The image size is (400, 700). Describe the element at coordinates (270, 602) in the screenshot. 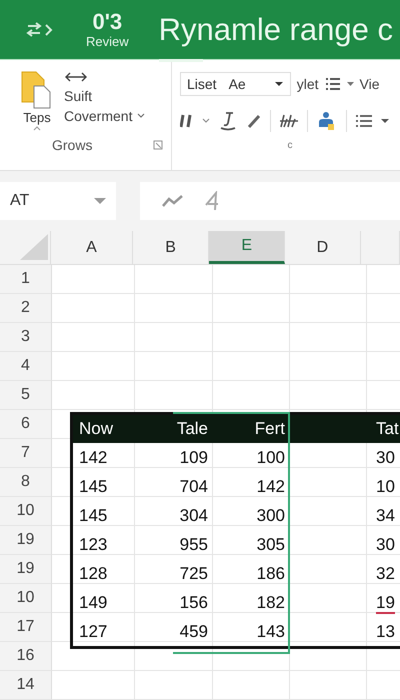

I see `table-cell: 182` at that location.